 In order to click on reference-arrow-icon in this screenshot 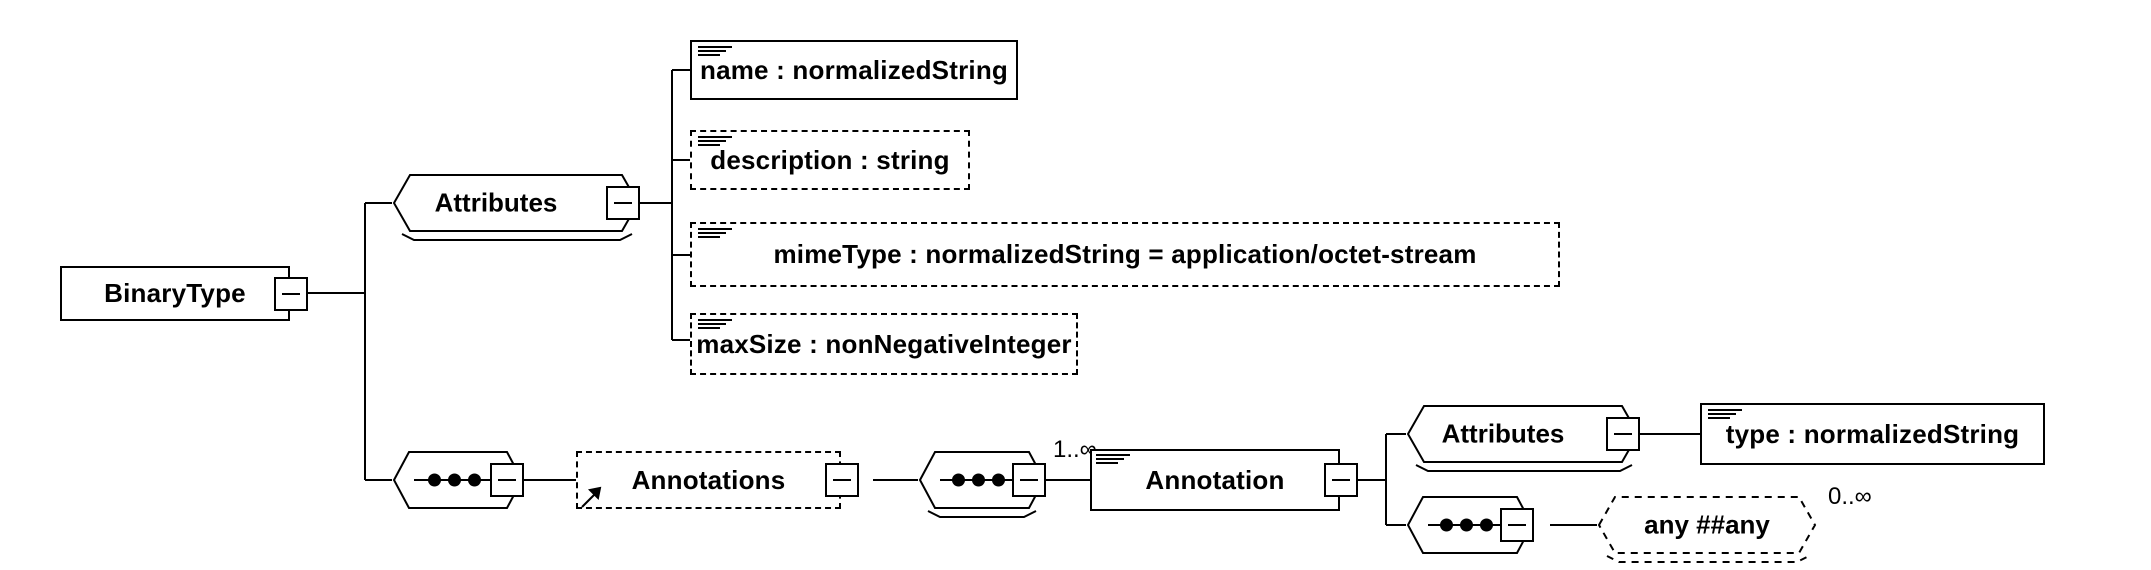, I will do `click(591, 497)`.